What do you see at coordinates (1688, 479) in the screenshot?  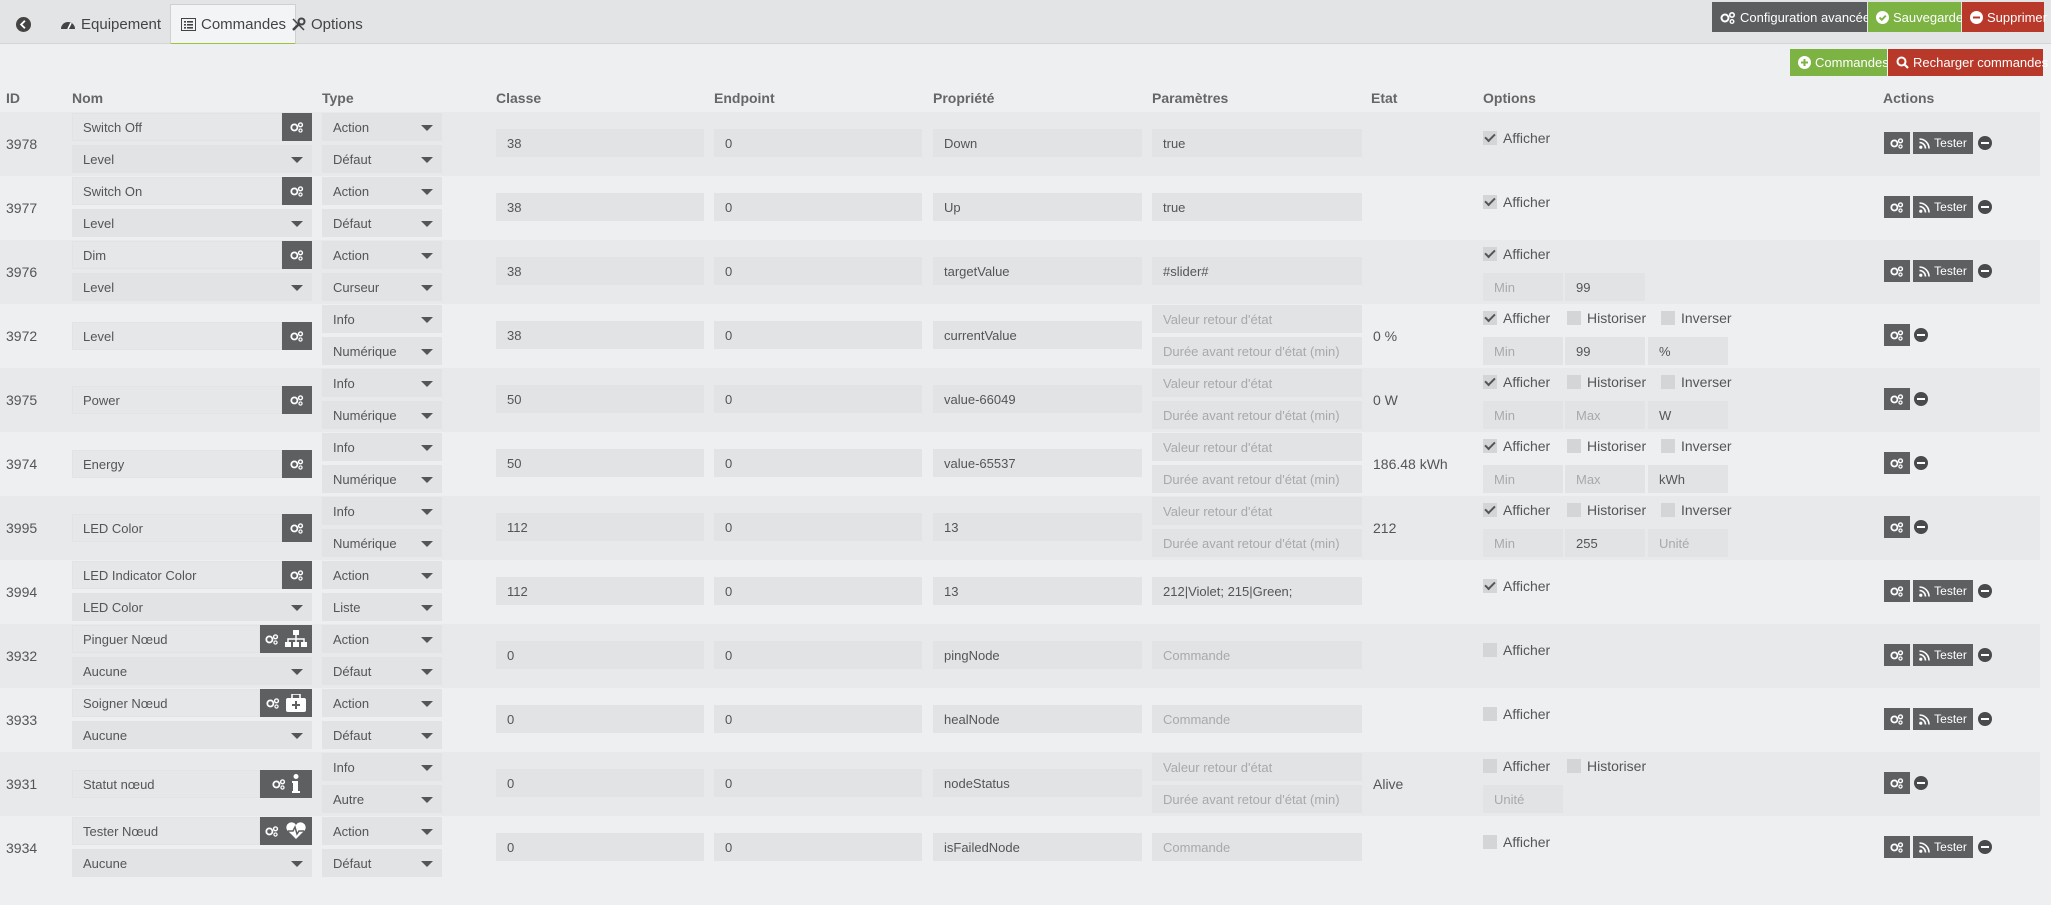 I see `unit-input: kWh` at bounding box center [1688, 479].